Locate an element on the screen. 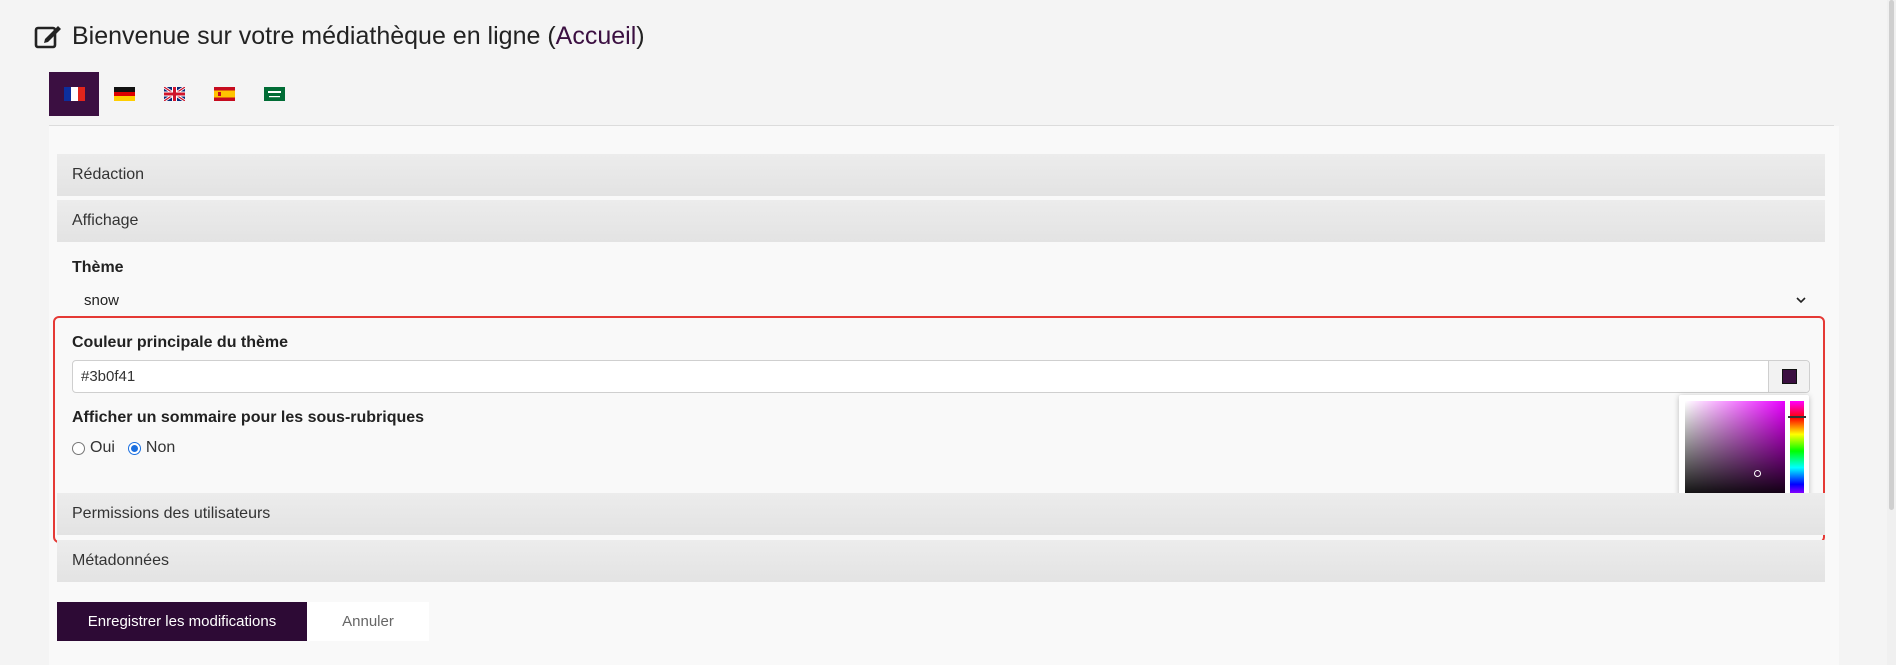  tab-language-es is located at coordinates (224, 94).